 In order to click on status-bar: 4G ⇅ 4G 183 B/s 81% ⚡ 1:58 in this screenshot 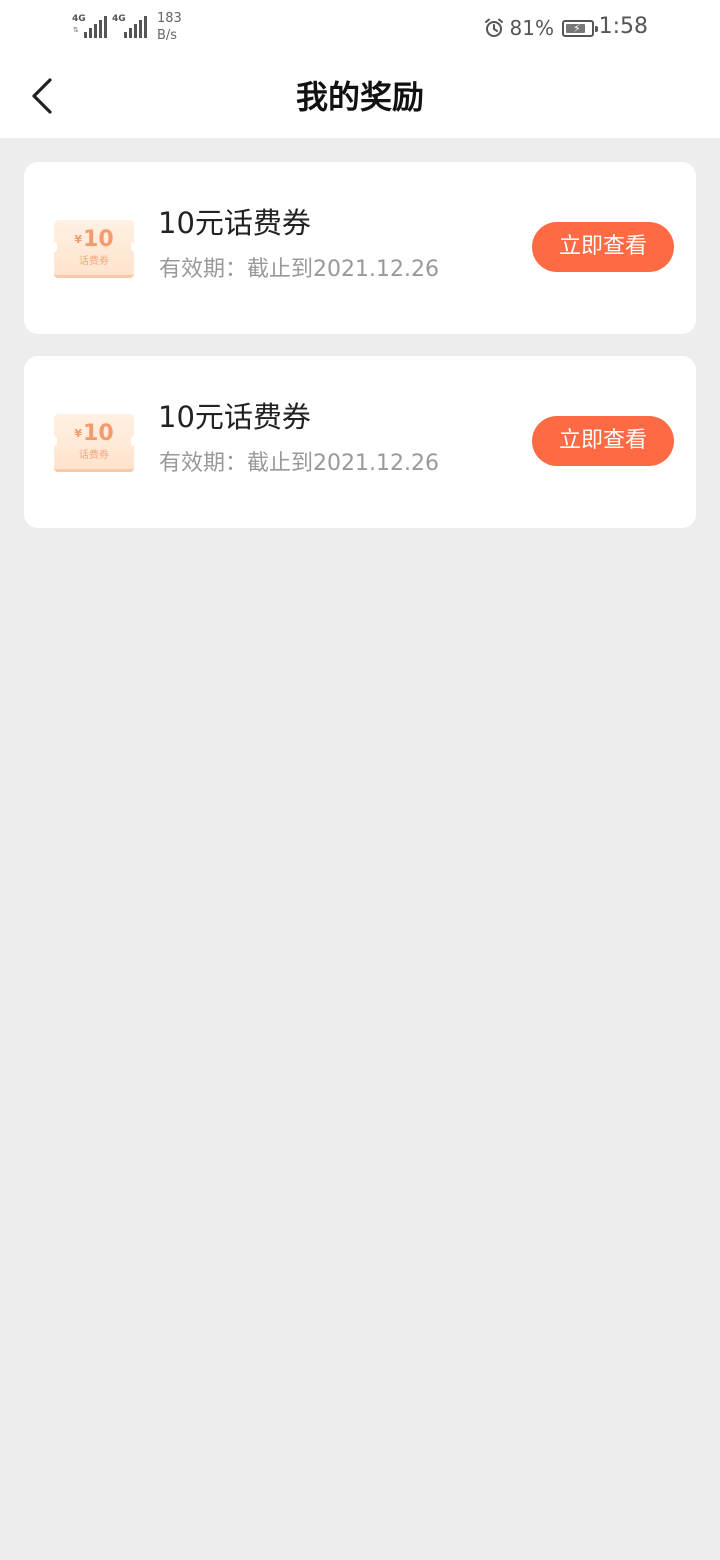, I will do `click(360, 28)`.